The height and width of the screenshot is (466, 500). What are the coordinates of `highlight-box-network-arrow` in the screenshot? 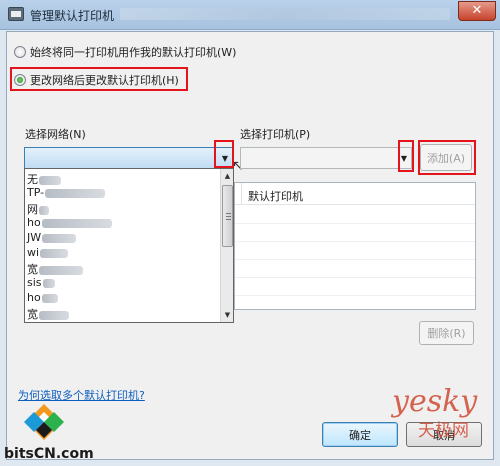 It's located at (224, 154).